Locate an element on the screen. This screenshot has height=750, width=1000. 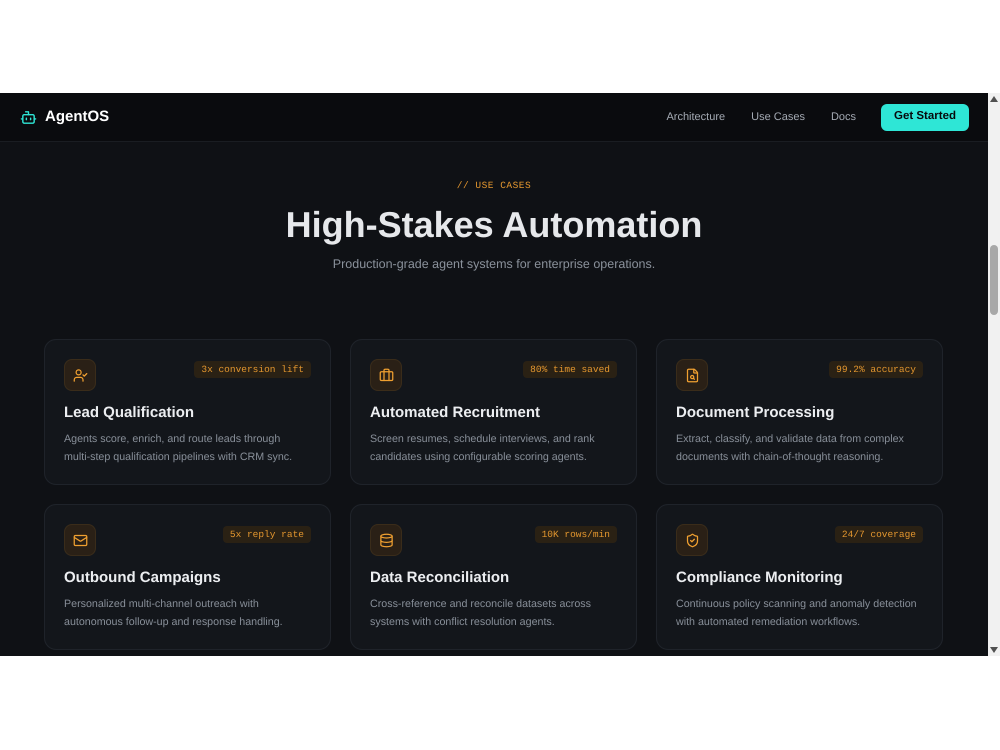
card-description: Extract, classify, and validate data from complex documents with chain-of-thought reasoning. is located at coordinates (790, 448).